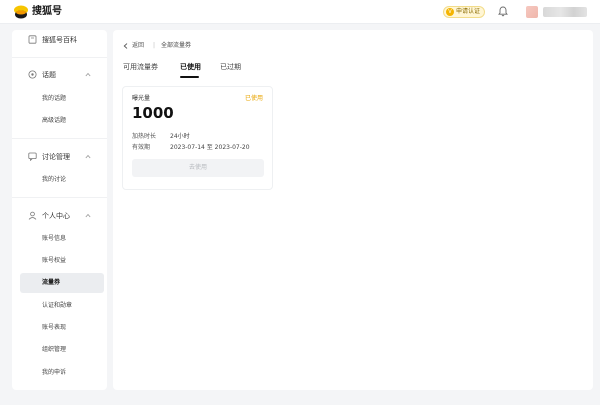 The height and width of the screenshot is (405, 600). What do you see at coordinates (210, 147) in the screenshot?
I see `validity-value: 2023-07-14 至 2023-07-20` at bounding box center [210, 147].